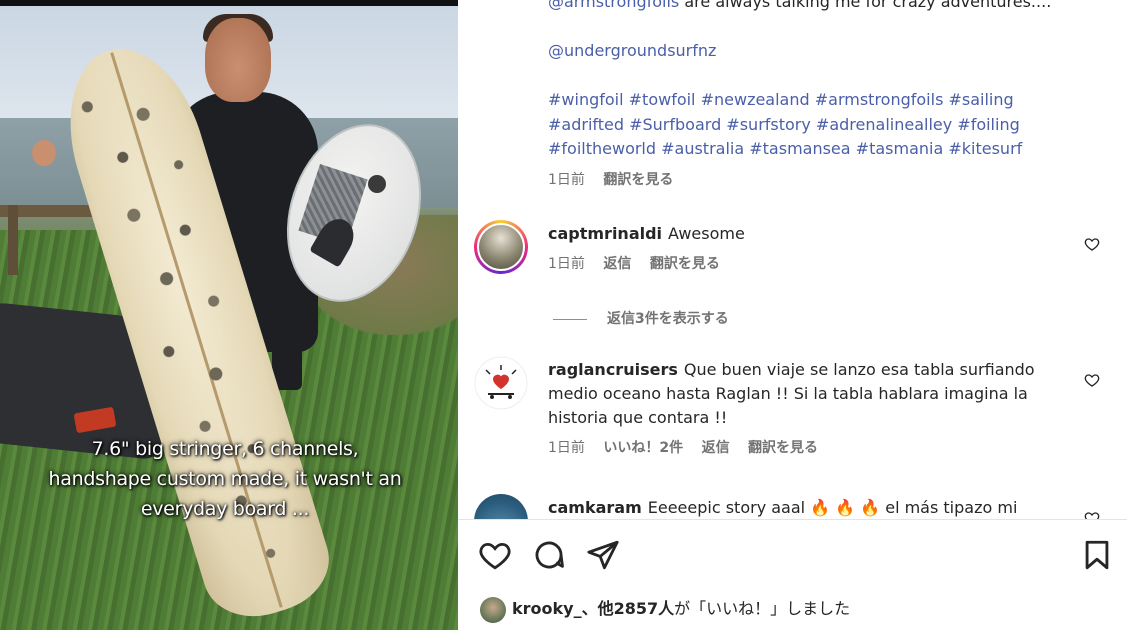  I want to click on caption-line: @undergroundsurfnz, so click(818, 51).